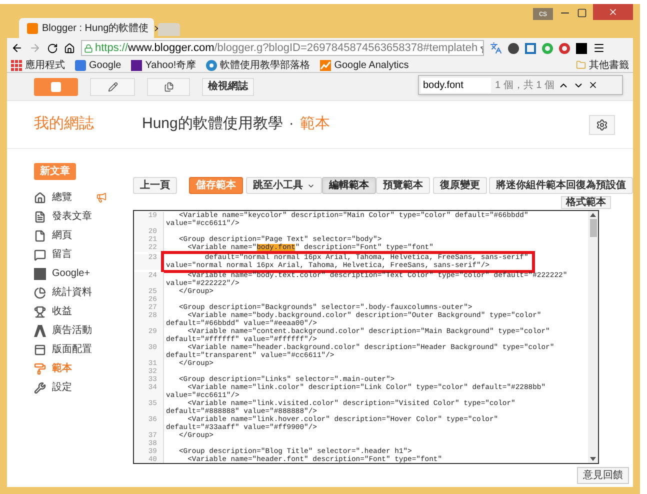  Describe the element at coordinates (40, 330) in the screenshot. I see `letter-a-icon` at that location.